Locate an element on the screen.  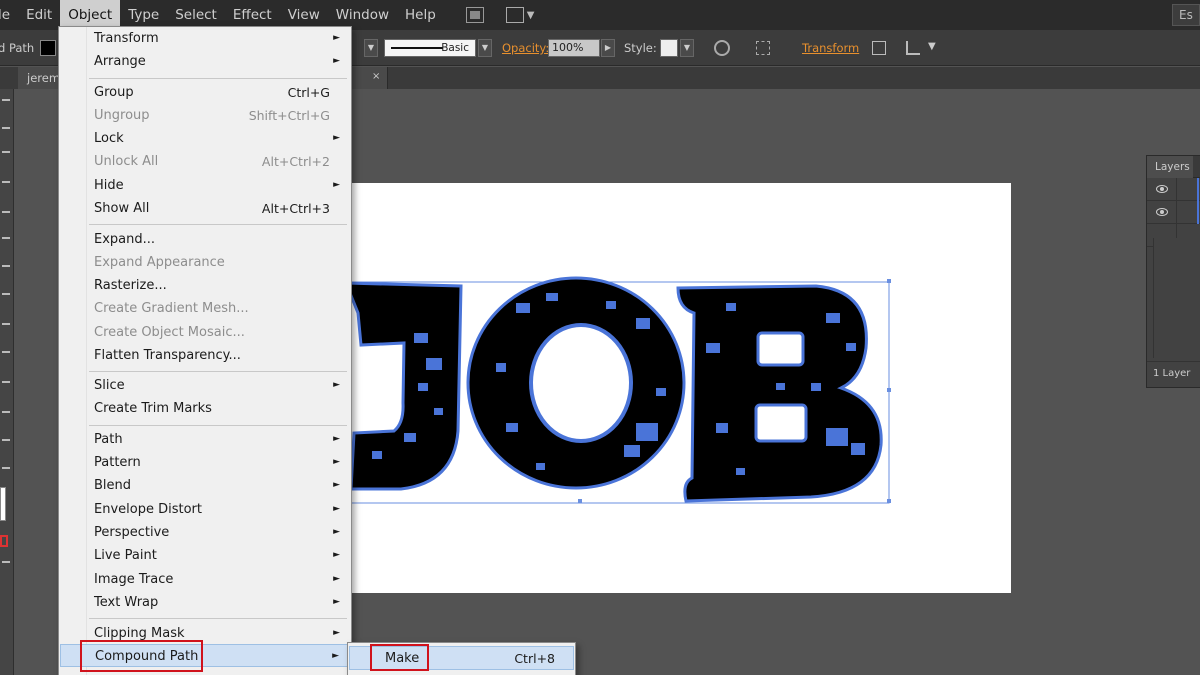
menu-file: le is located at coordinates (9, 15).